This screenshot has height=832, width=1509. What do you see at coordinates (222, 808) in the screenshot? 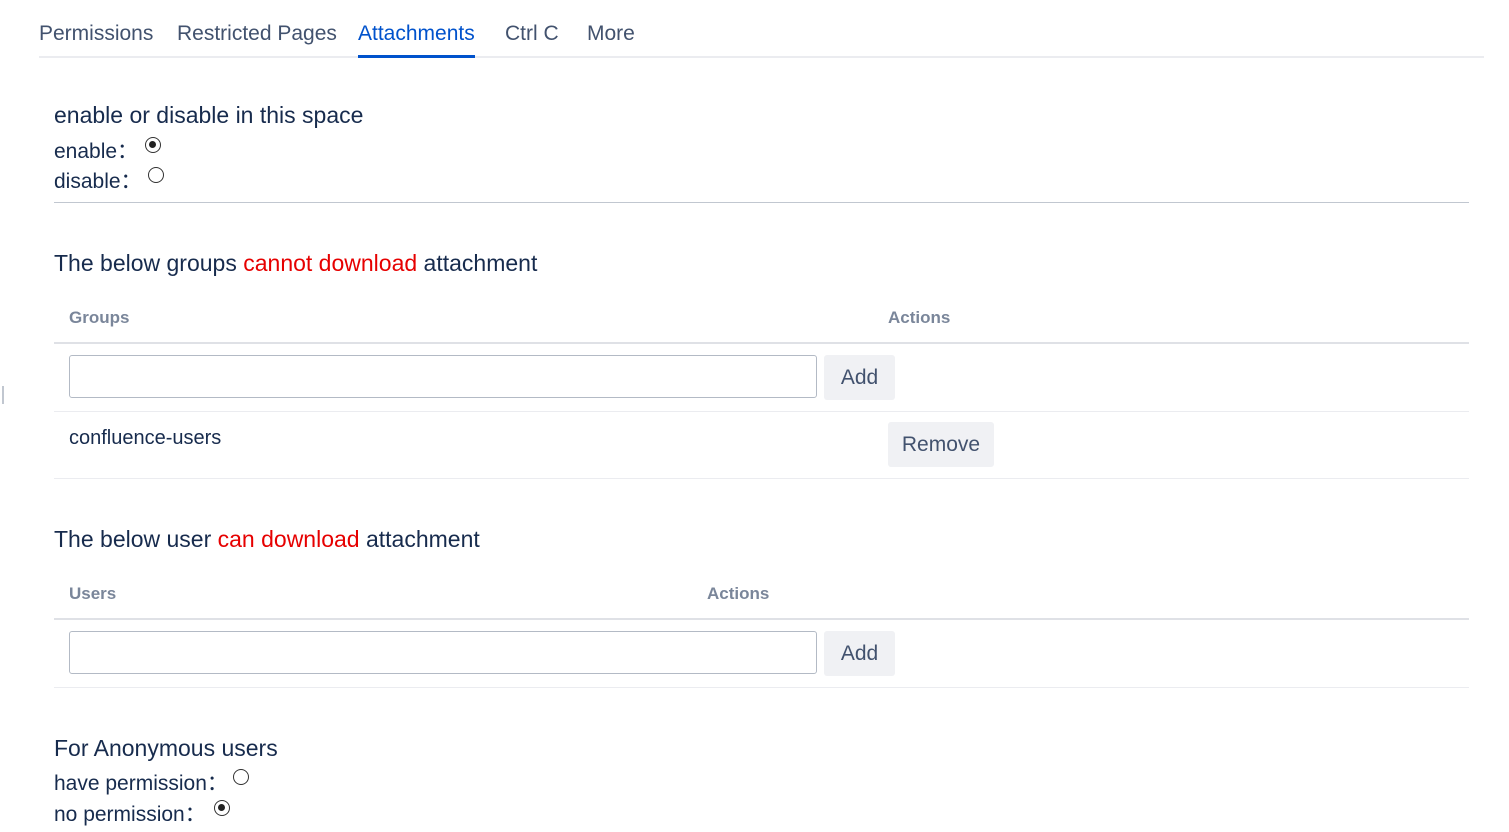
I see `no-permission-radio` at bounding box center [222, 808].